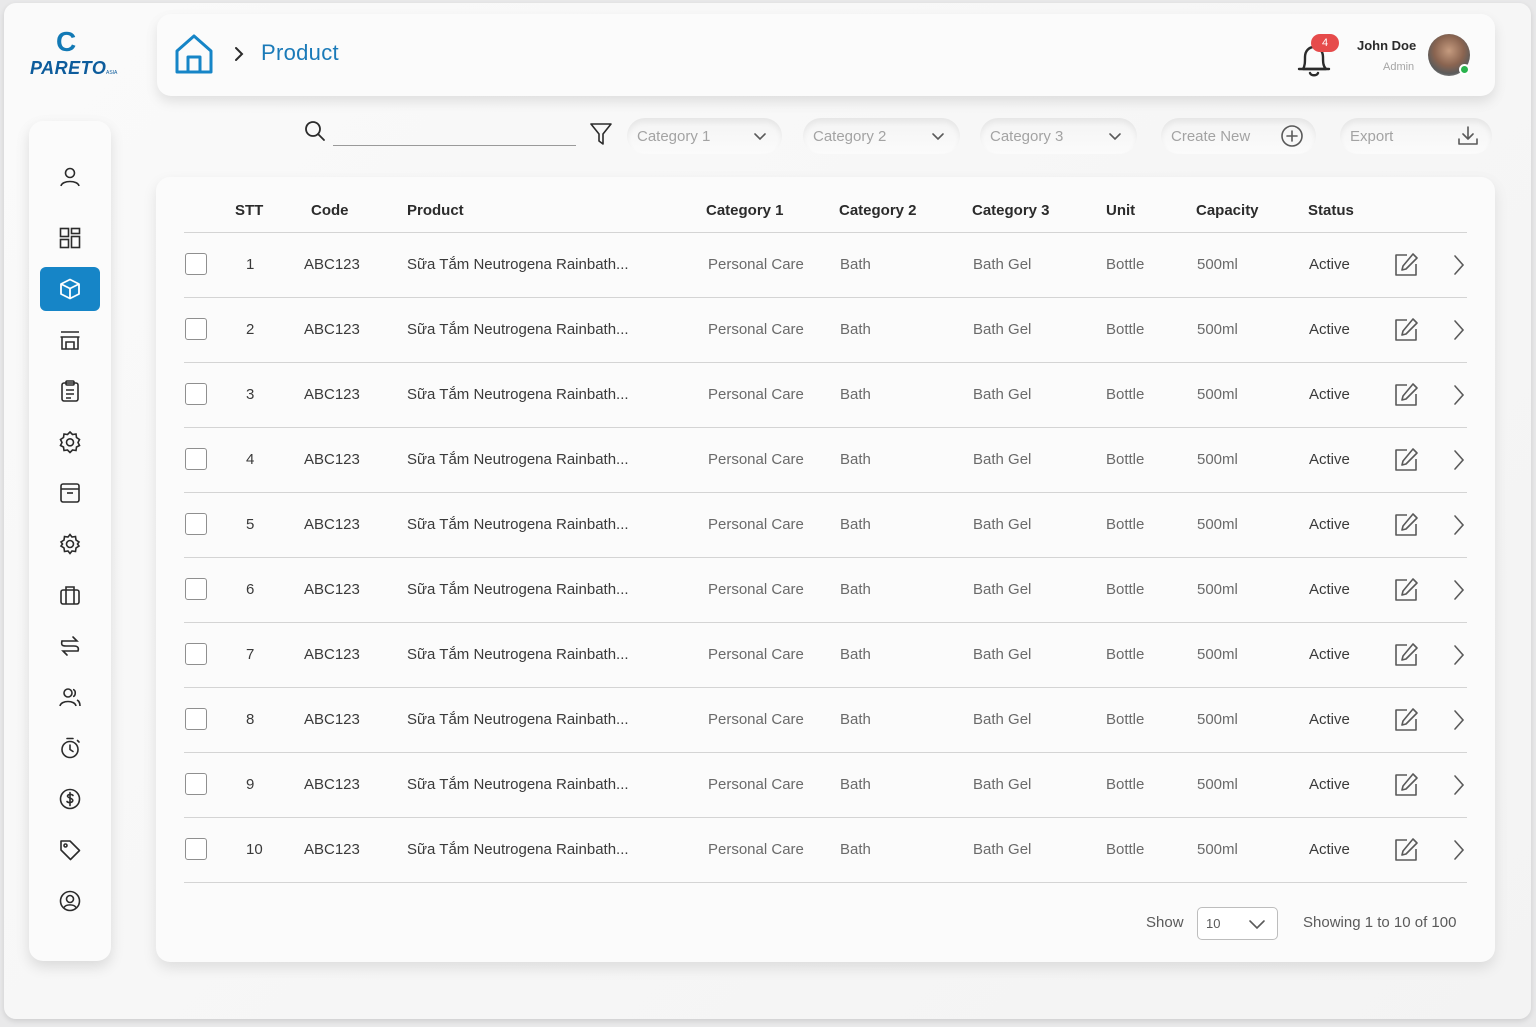 The height and width of the screenshot is (1027, 1536). I want to click on sidebar-item-dashboard, so click(70, 238).